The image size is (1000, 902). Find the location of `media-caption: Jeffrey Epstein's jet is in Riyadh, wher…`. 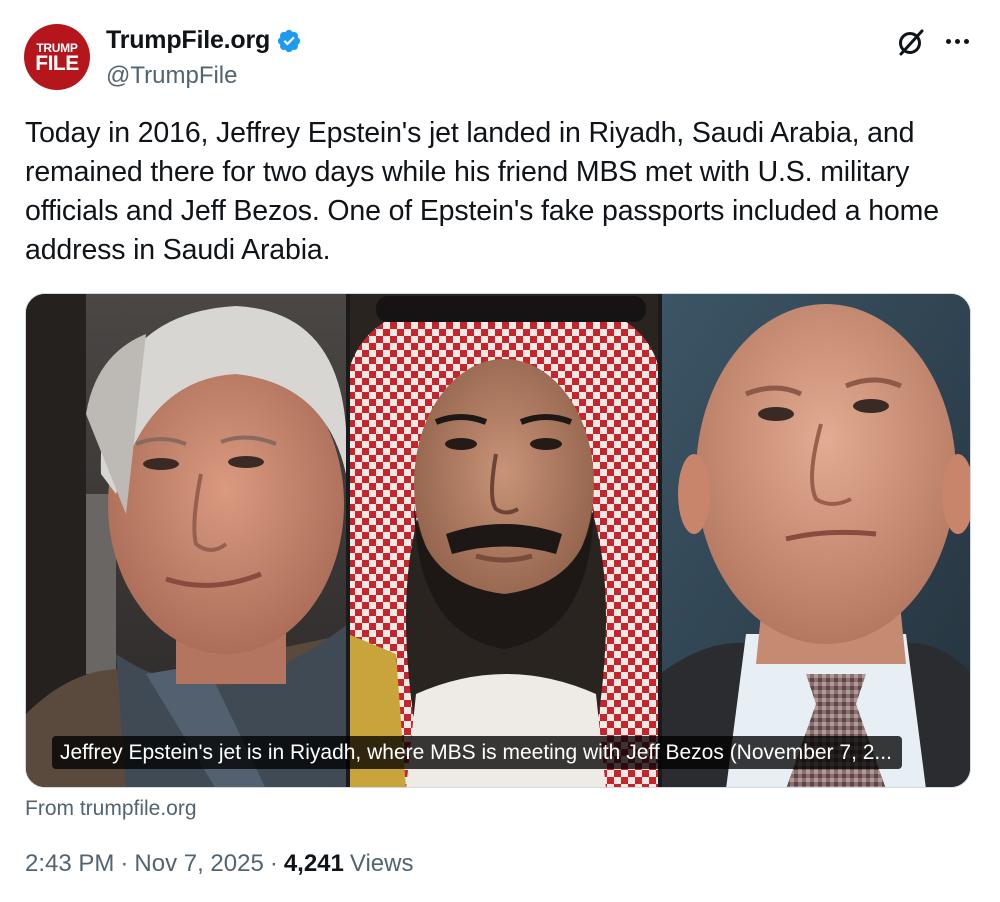

media-caption: Jeffrey Epstein's jet is in Riyadh, wher… is located at coordinates (477, 752).